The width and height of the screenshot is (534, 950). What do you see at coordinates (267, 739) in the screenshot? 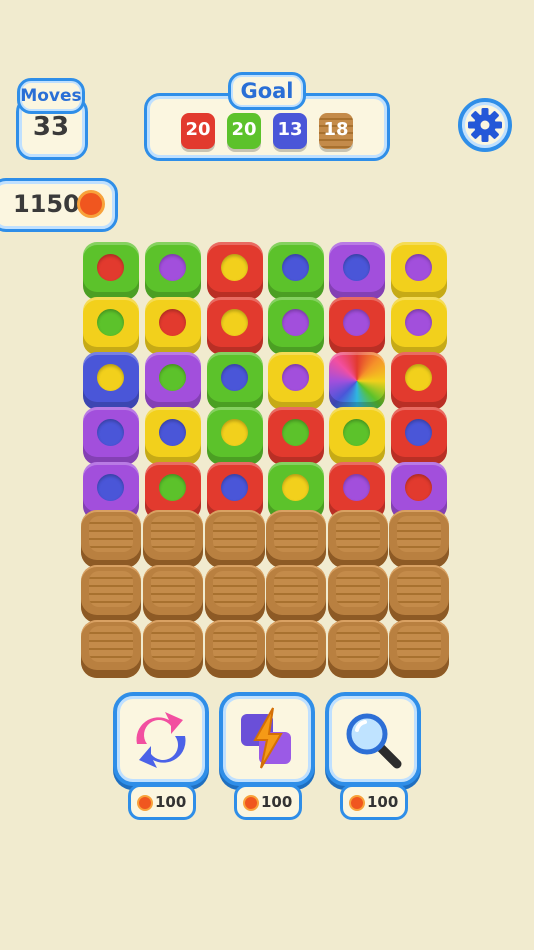
I see `booster-lightning-button` at bounding box center [267, 739].